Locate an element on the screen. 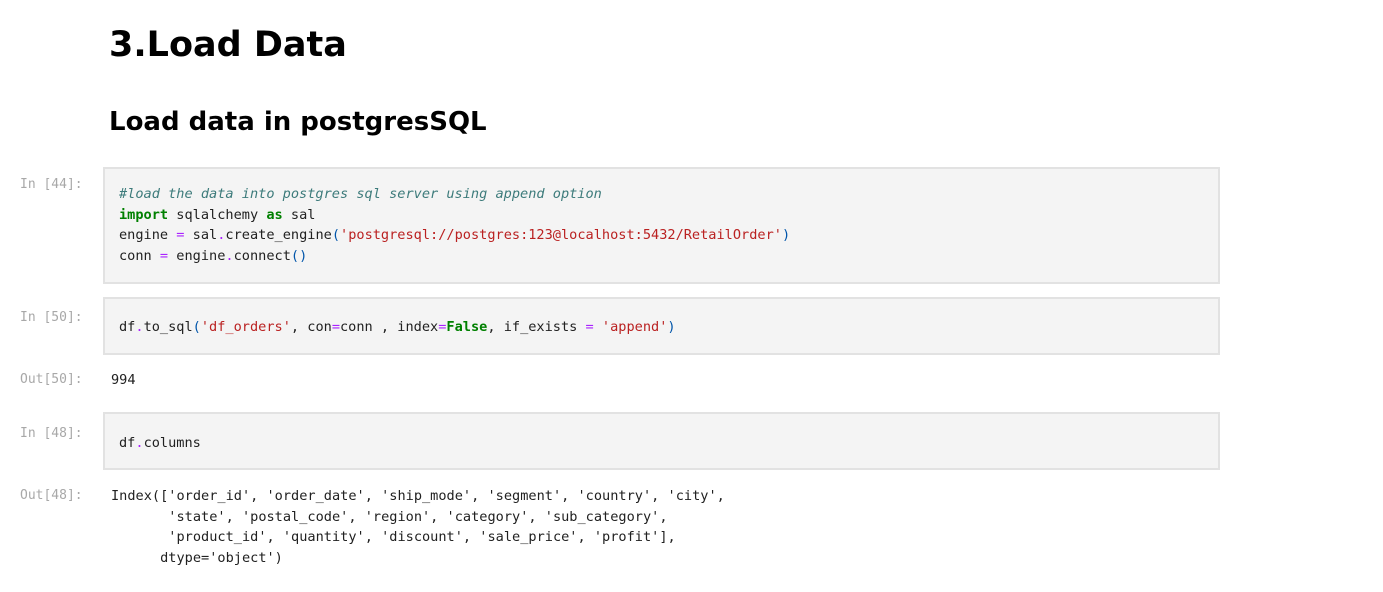  keyword: as is located at coordinates (274, 214).